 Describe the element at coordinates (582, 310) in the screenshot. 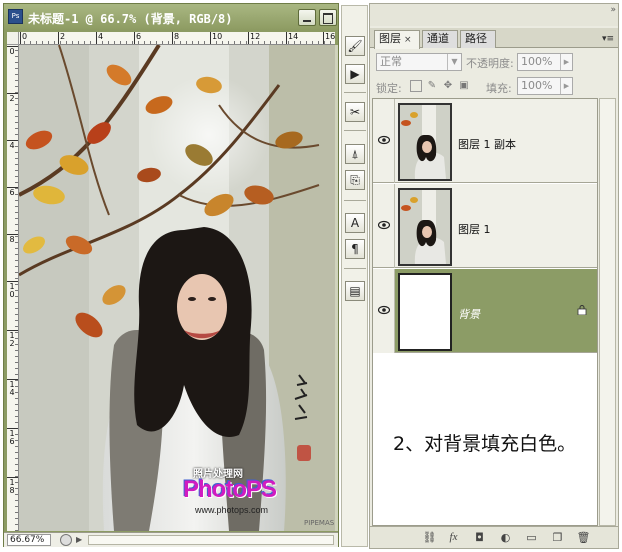

I see `lock-icon` at that location.